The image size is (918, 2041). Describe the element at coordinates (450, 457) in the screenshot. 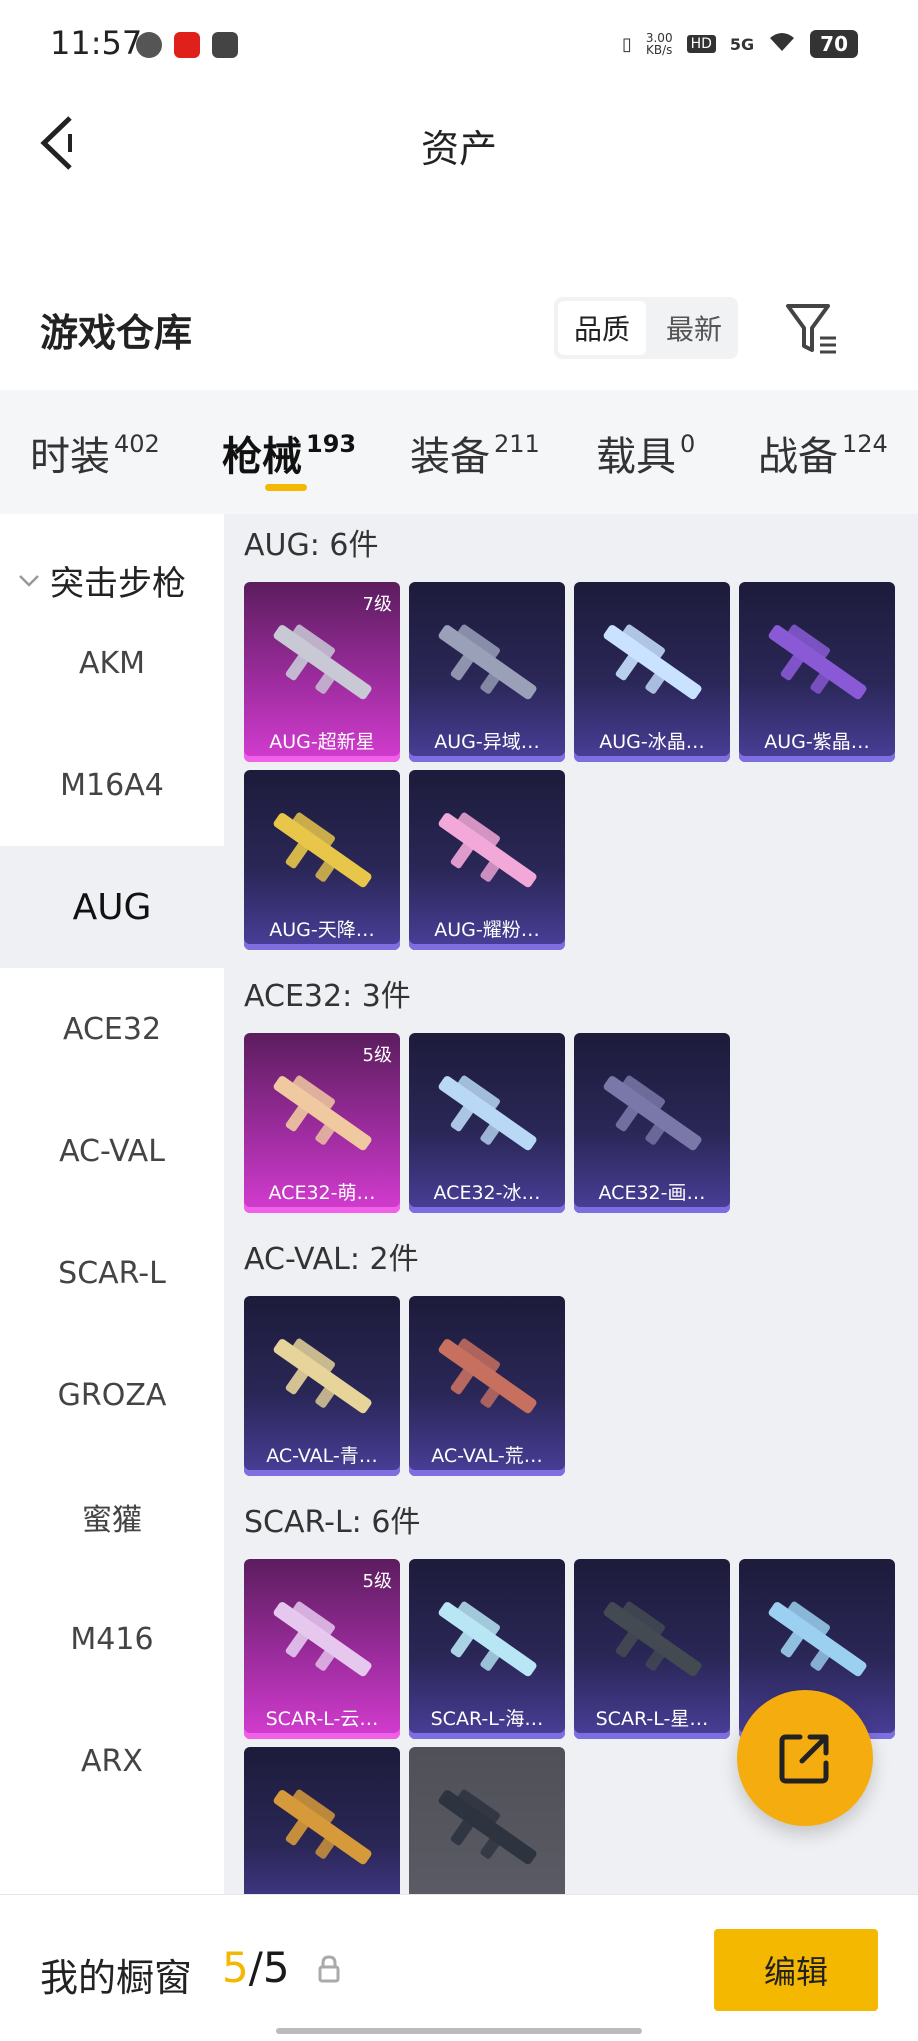

I see `tab-label: 装备` at that location.